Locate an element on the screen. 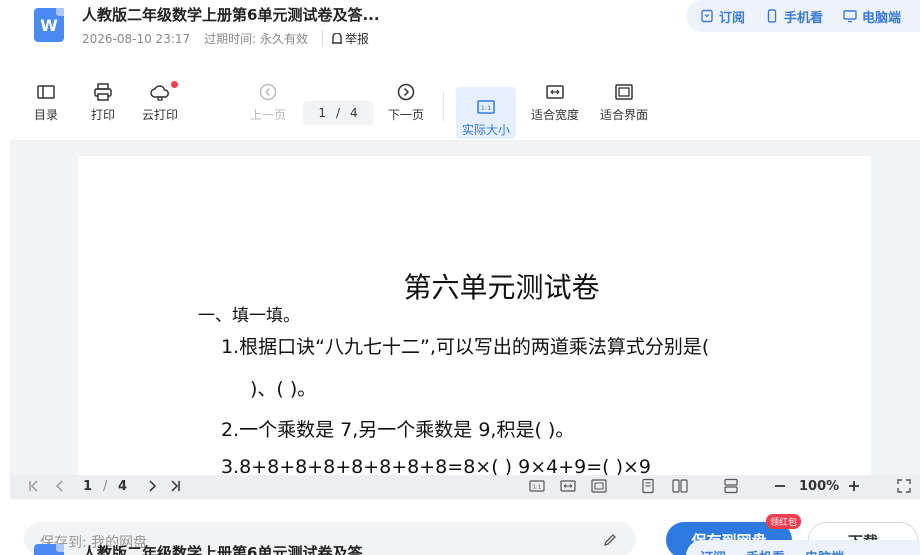  document-meta: 2026-08-10 23:17 过期时间: 永久有效 举报 is located at coordinates (225, 38).